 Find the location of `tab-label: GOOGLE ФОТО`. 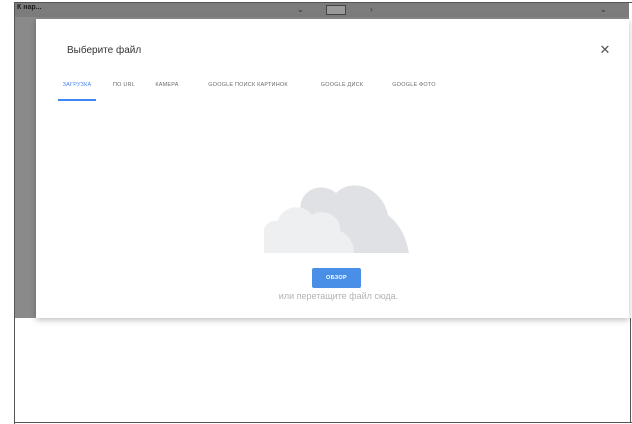

tab-label: GOOGLE ФОТО is located at coordinates (414, 85).